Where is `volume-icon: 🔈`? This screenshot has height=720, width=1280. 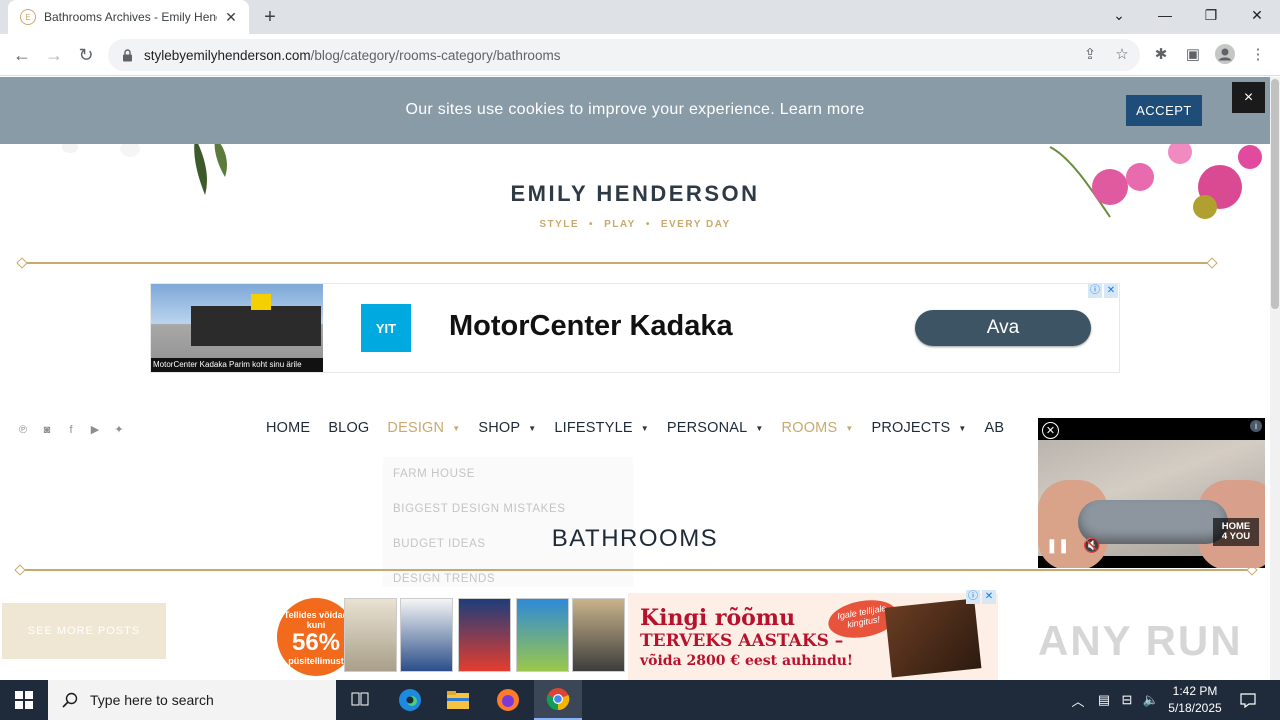
volume-icon: 🔈 is located at coordinates (1151, 700).